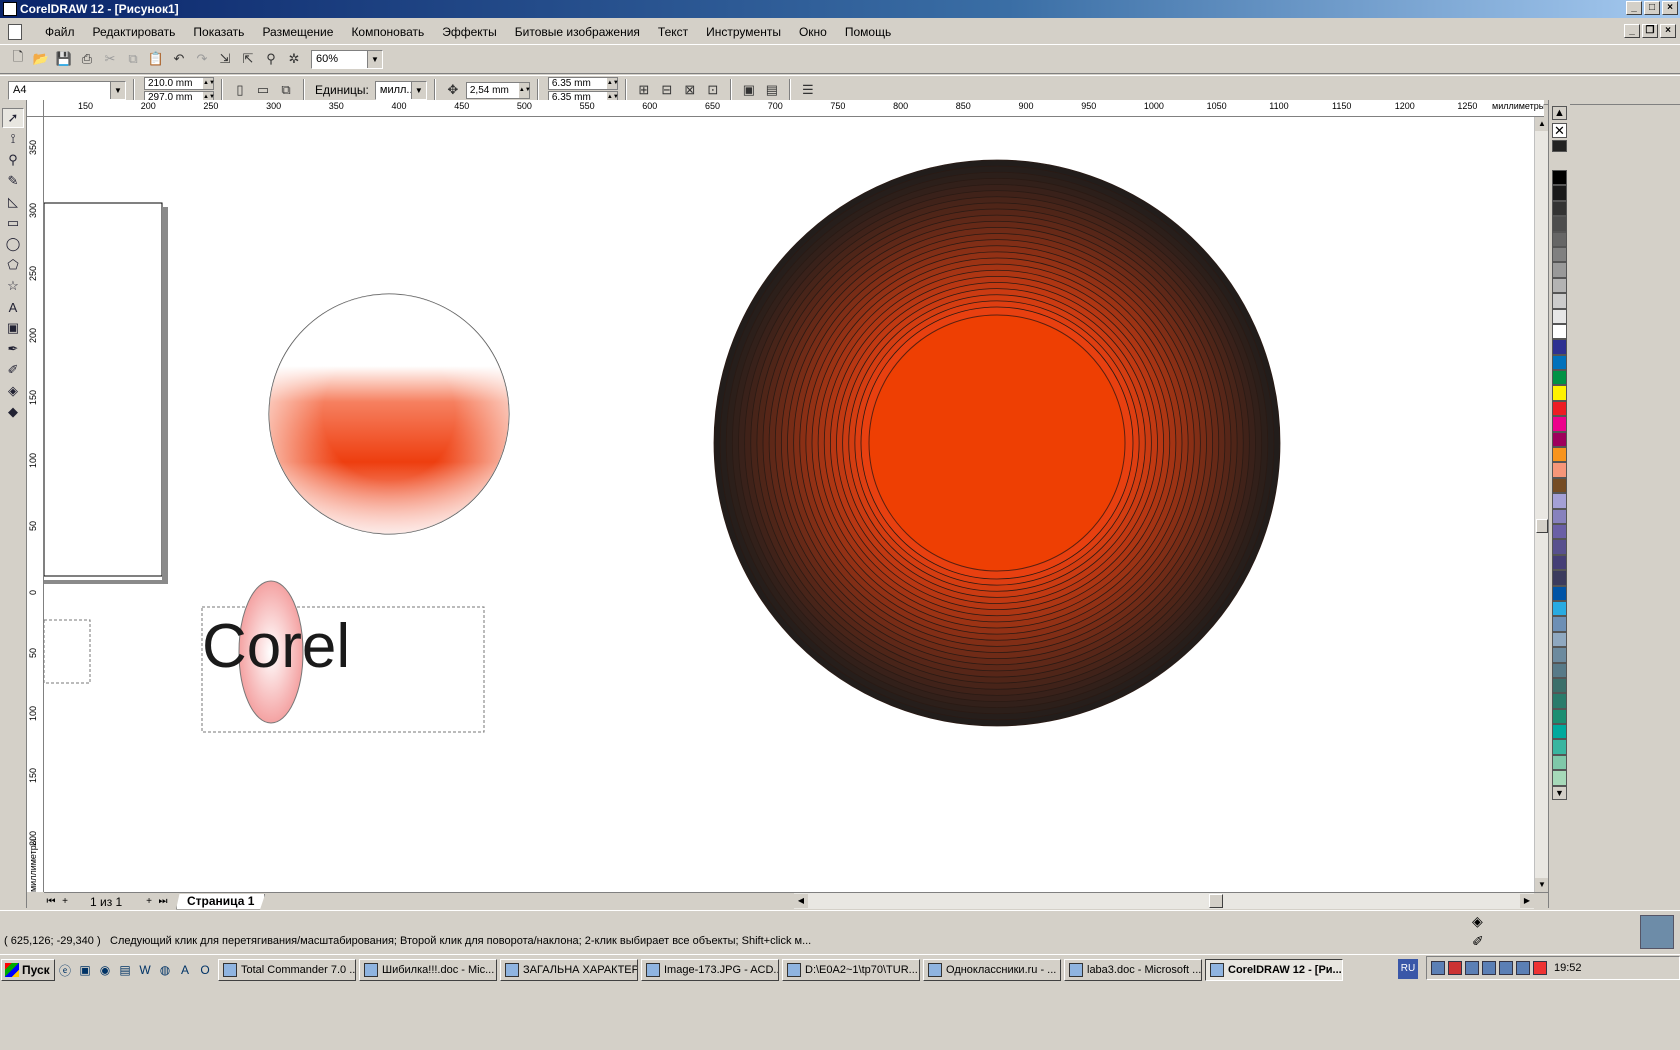 The image size is (1680, 1050). Describe the element at coordinates (13, 307) in the screenshot. I see `text-tool-icon: A` at that location.